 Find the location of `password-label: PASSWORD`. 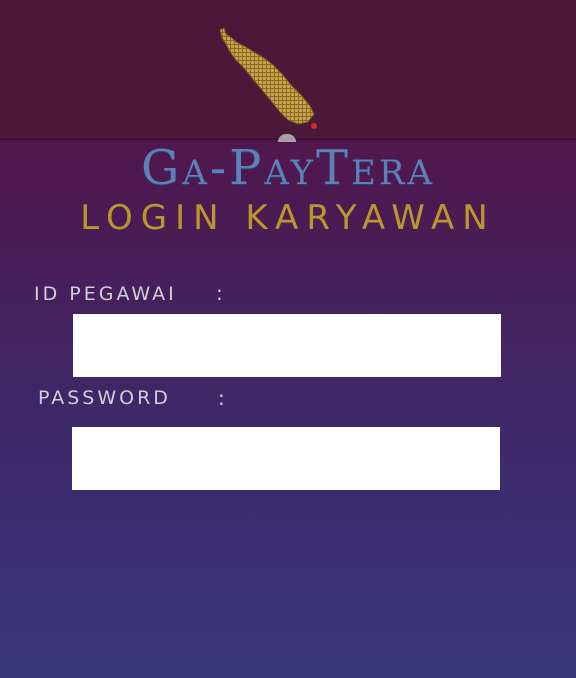

password-label: PASSWORD is located at coordinates (104, 398).